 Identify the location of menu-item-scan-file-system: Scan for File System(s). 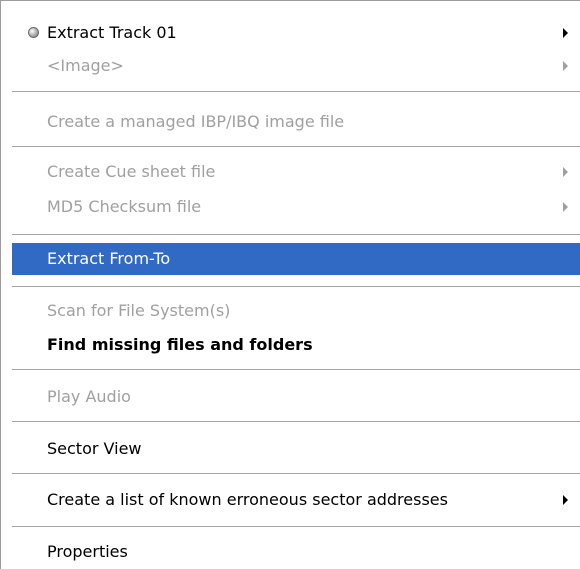
(296, 311).